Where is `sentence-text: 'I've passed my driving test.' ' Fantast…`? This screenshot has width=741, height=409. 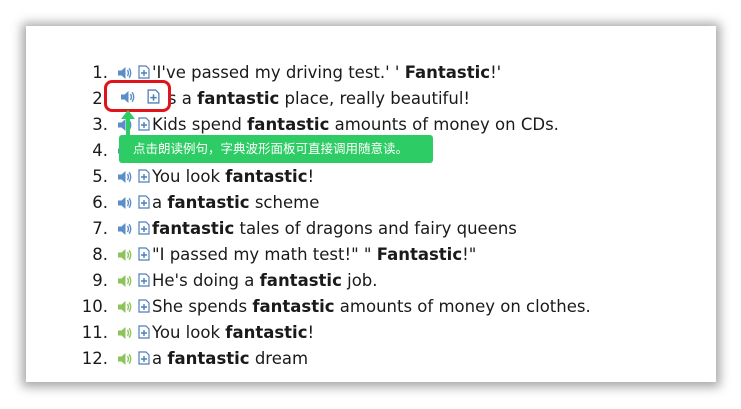
sentence-text: 'I've passed my driving test.' ' Fantast… is located at coordinates (326, 73).